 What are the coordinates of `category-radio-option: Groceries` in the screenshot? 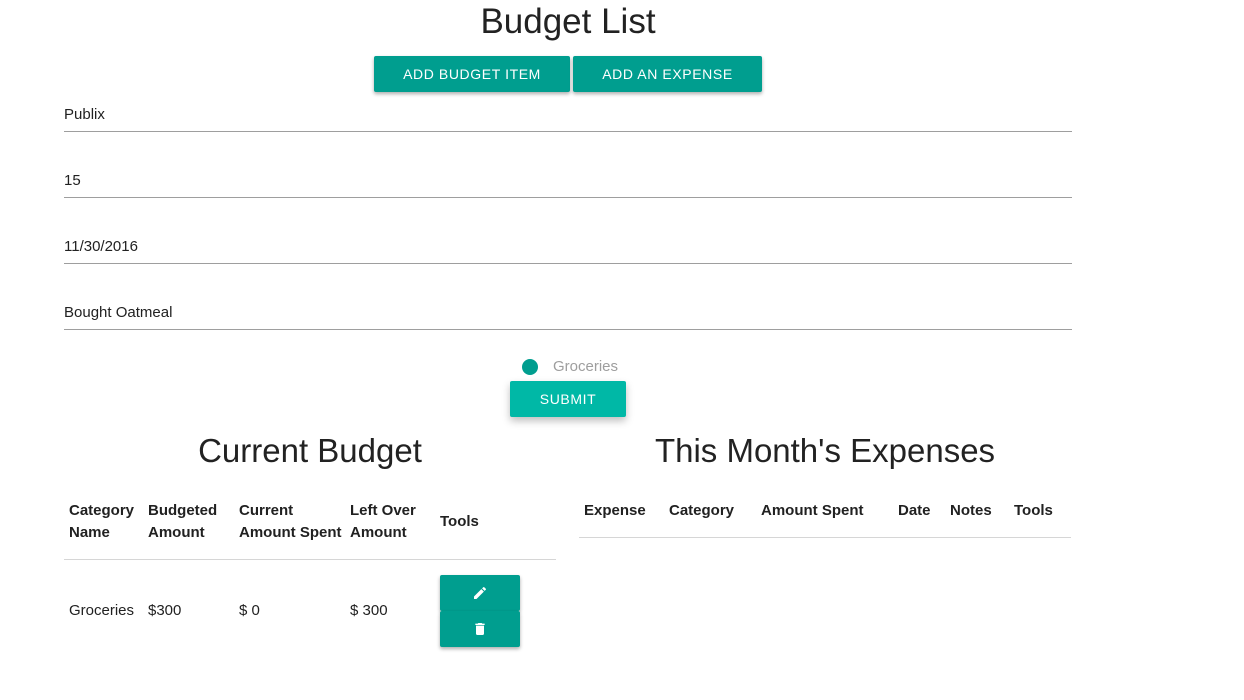 It's located at (570, 366).